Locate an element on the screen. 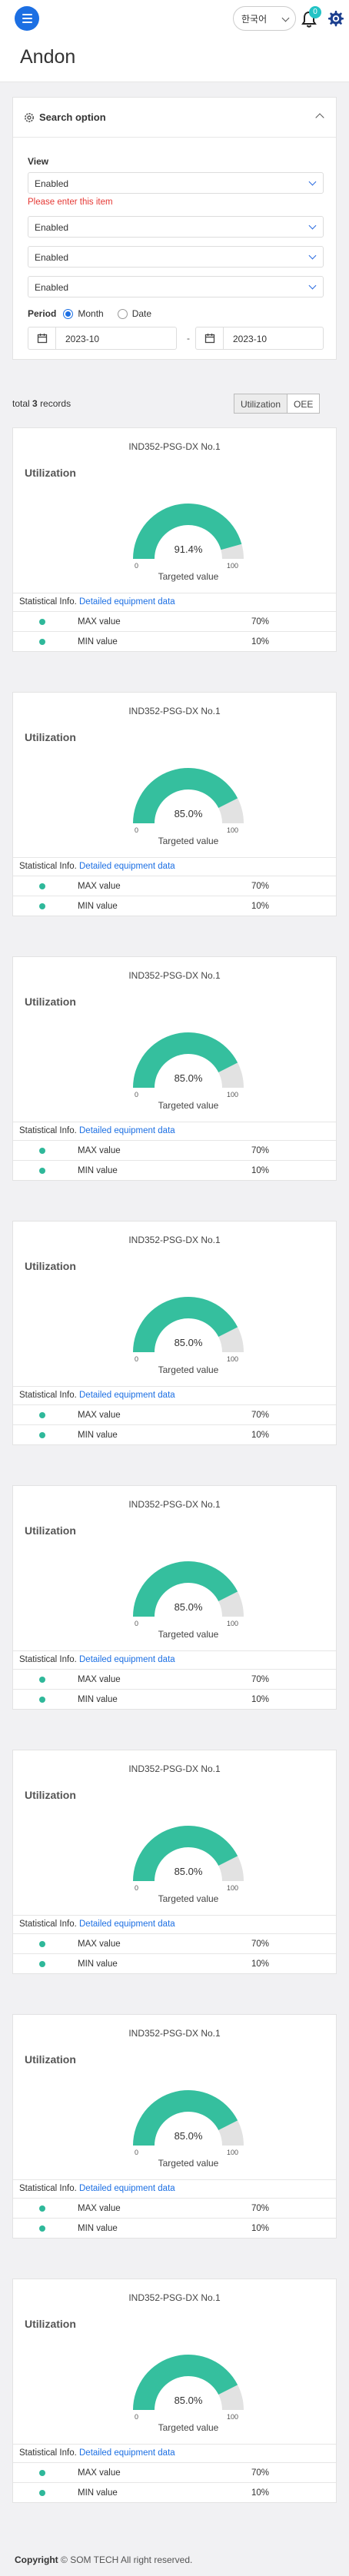  date-from-field: 2023-10 is located at coordinates (103, 338).